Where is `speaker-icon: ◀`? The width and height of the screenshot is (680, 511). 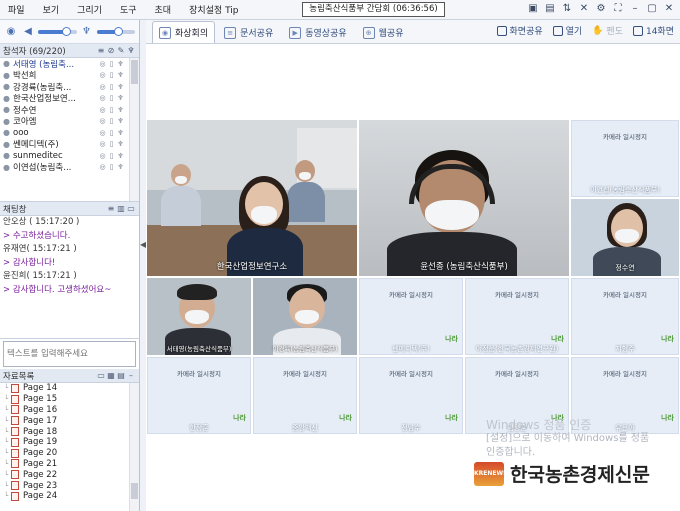
speaker-icon: ◀ is located at coordinates (28, 32).